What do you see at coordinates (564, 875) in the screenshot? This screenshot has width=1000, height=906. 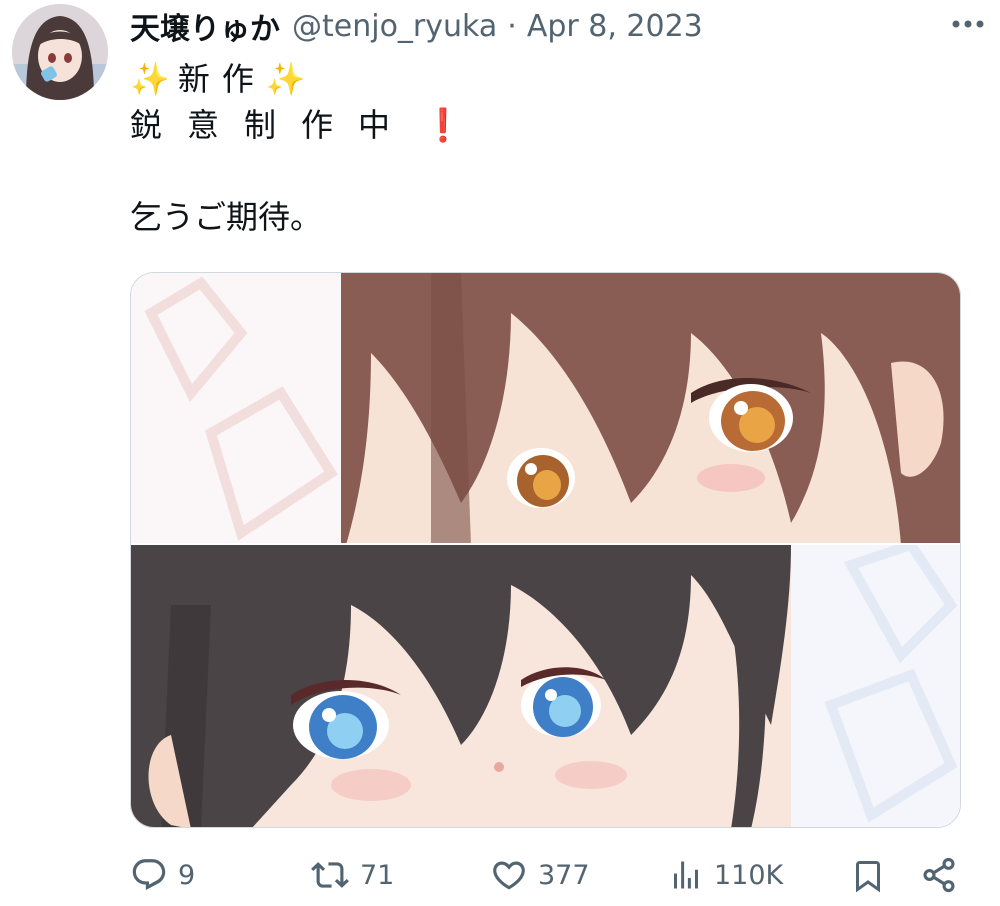 I see `like-count: 377` at bounding box center [564, 875].